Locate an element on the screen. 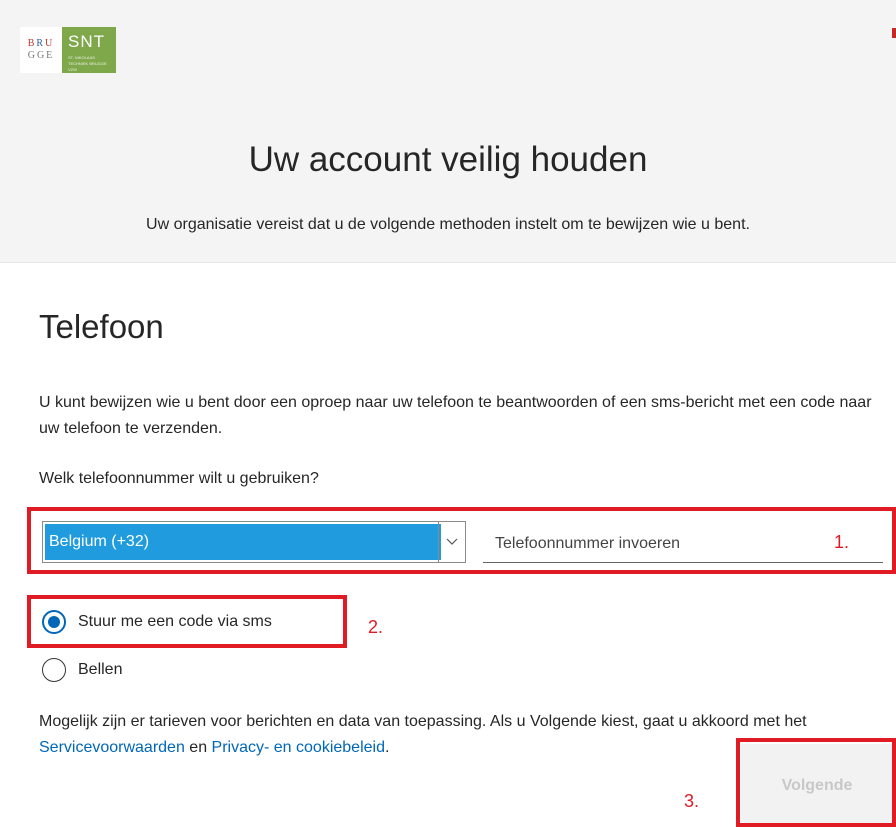  annotation-label-1: 1. is located at coordinates (842, 542).